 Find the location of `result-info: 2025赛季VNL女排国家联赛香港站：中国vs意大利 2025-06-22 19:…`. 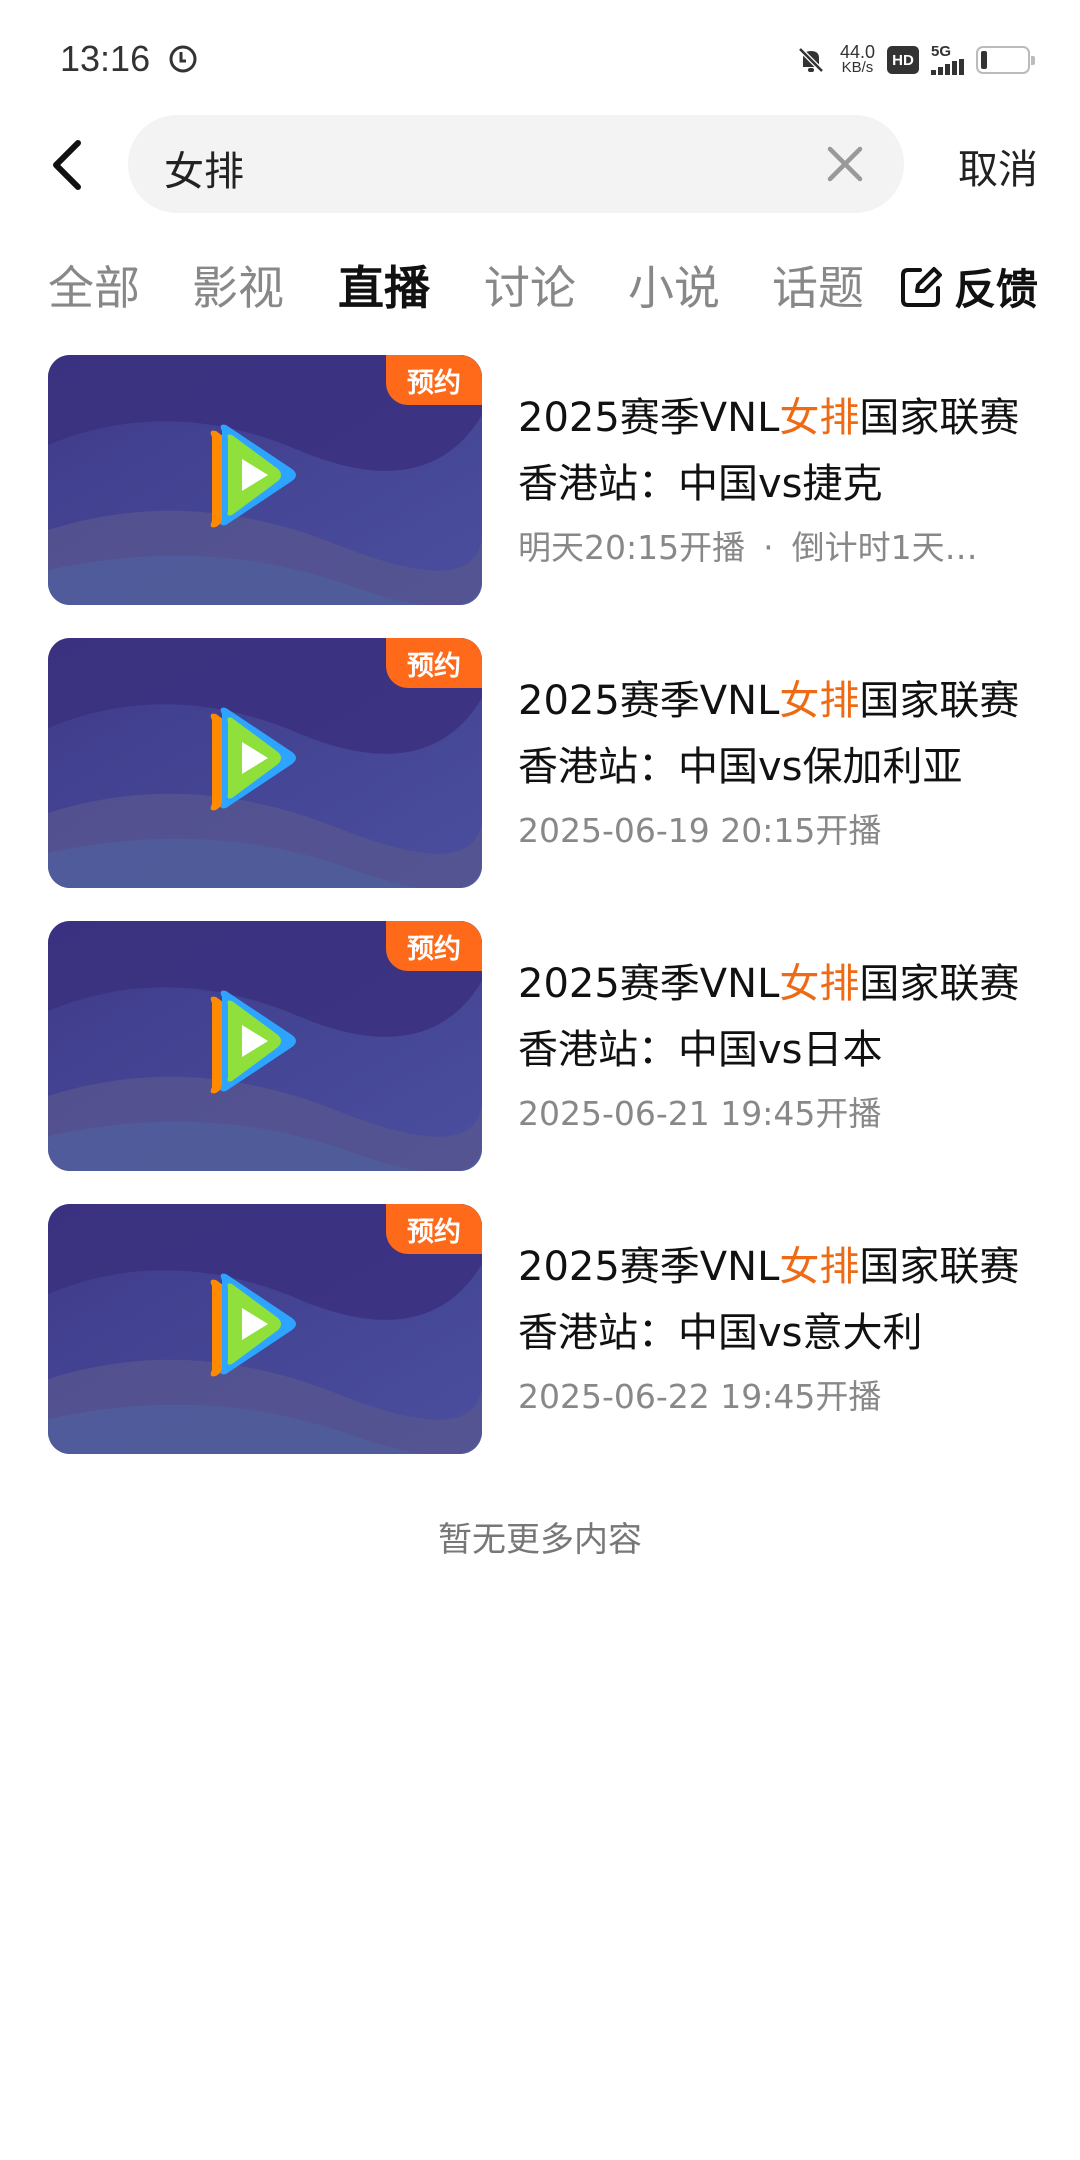

result-info: 2025赛季VNL女排国家联赛香港站：中国vs意大利 2025-06-22 19:… is located at coordinates (783, 1326).